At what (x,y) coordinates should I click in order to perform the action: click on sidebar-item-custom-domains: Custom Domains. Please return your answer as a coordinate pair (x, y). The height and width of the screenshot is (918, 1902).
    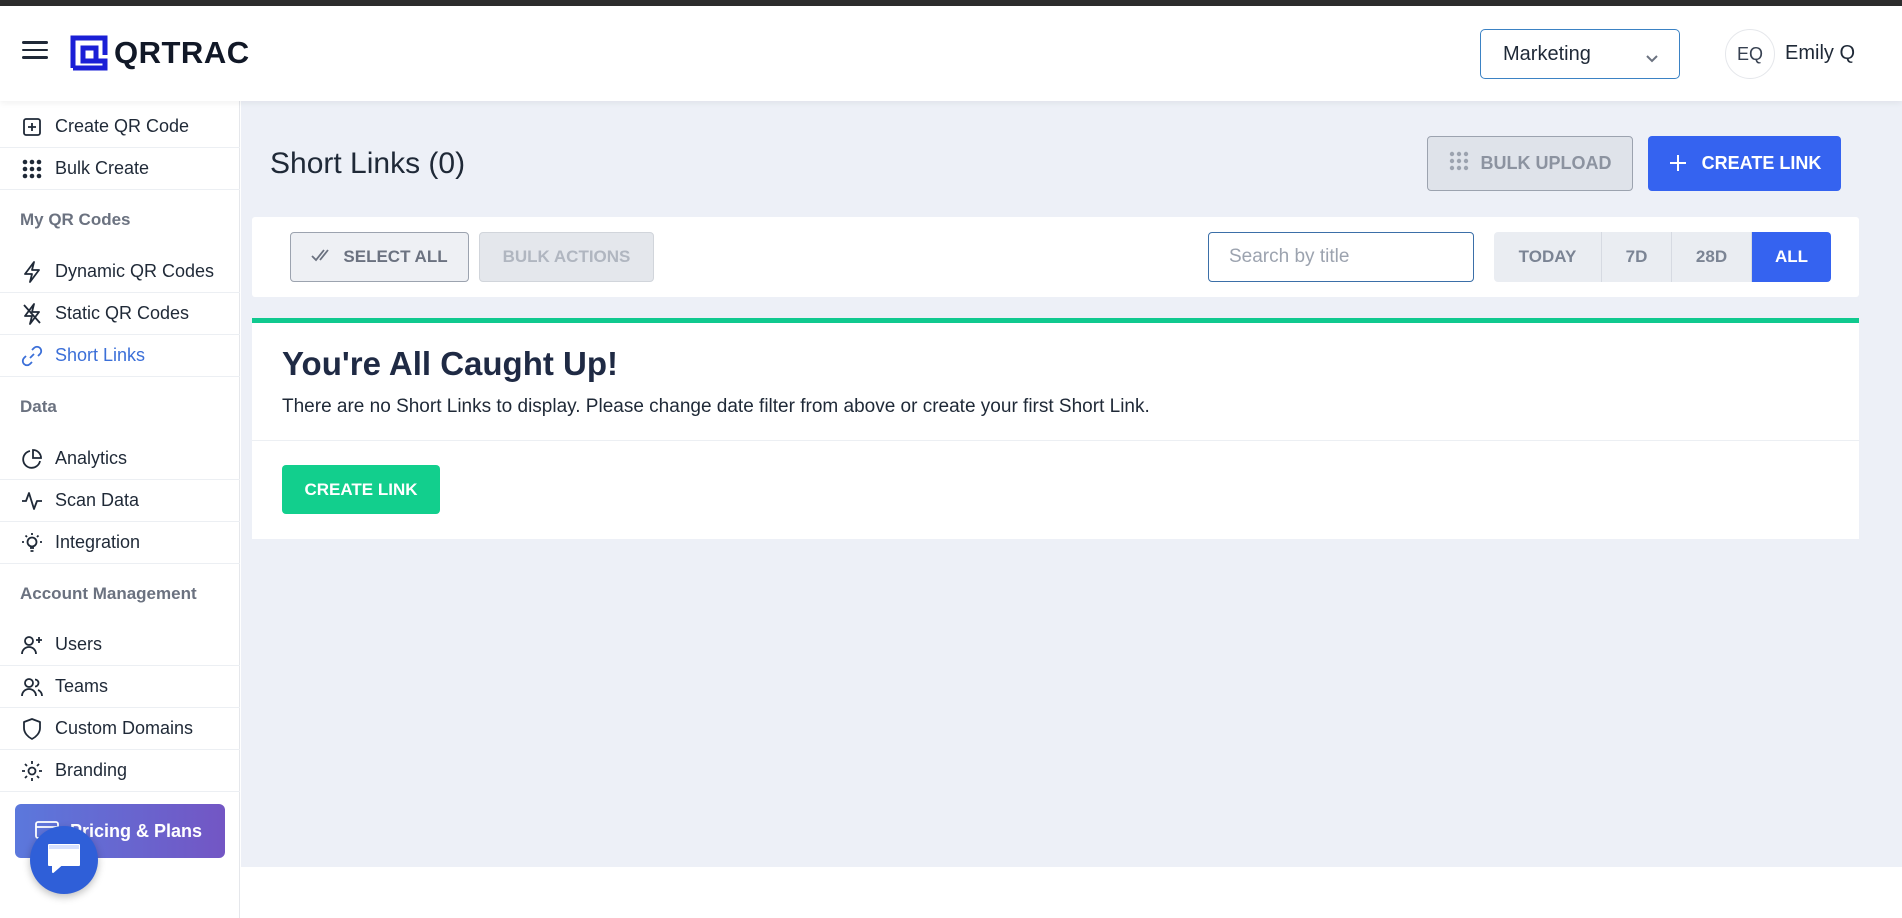
    Looking at the image, I should click on (120, 729).